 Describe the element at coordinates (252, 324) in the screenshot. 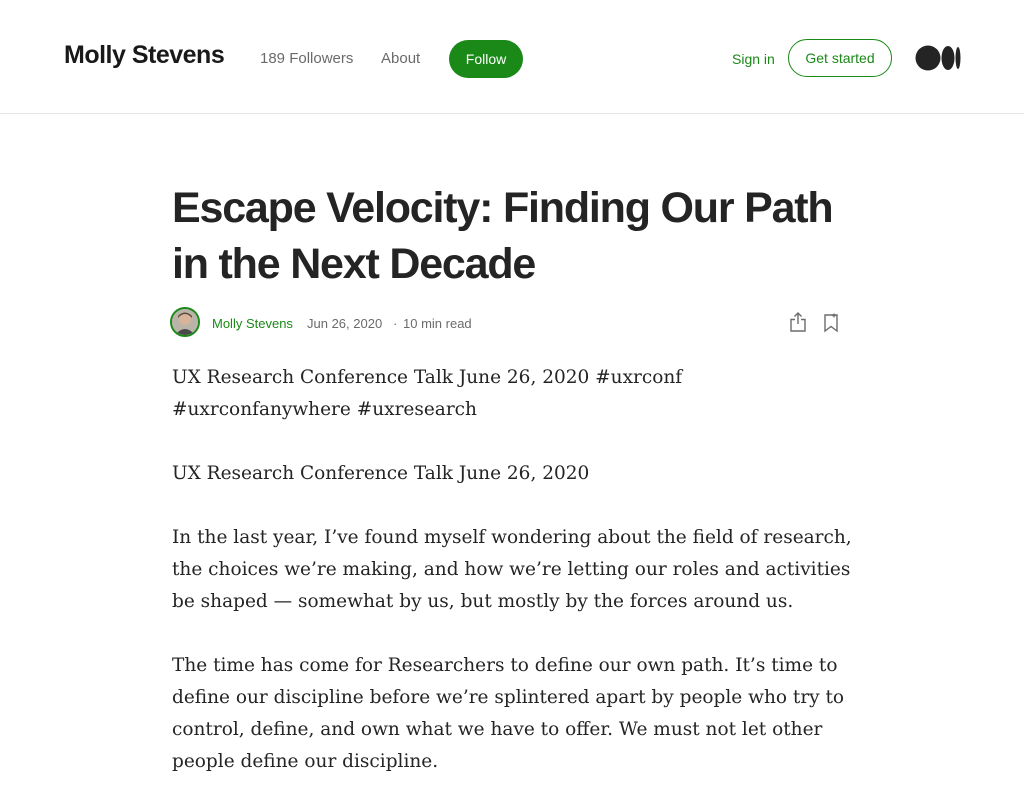

I see `author-name-link: Molly Stevens` at that location.